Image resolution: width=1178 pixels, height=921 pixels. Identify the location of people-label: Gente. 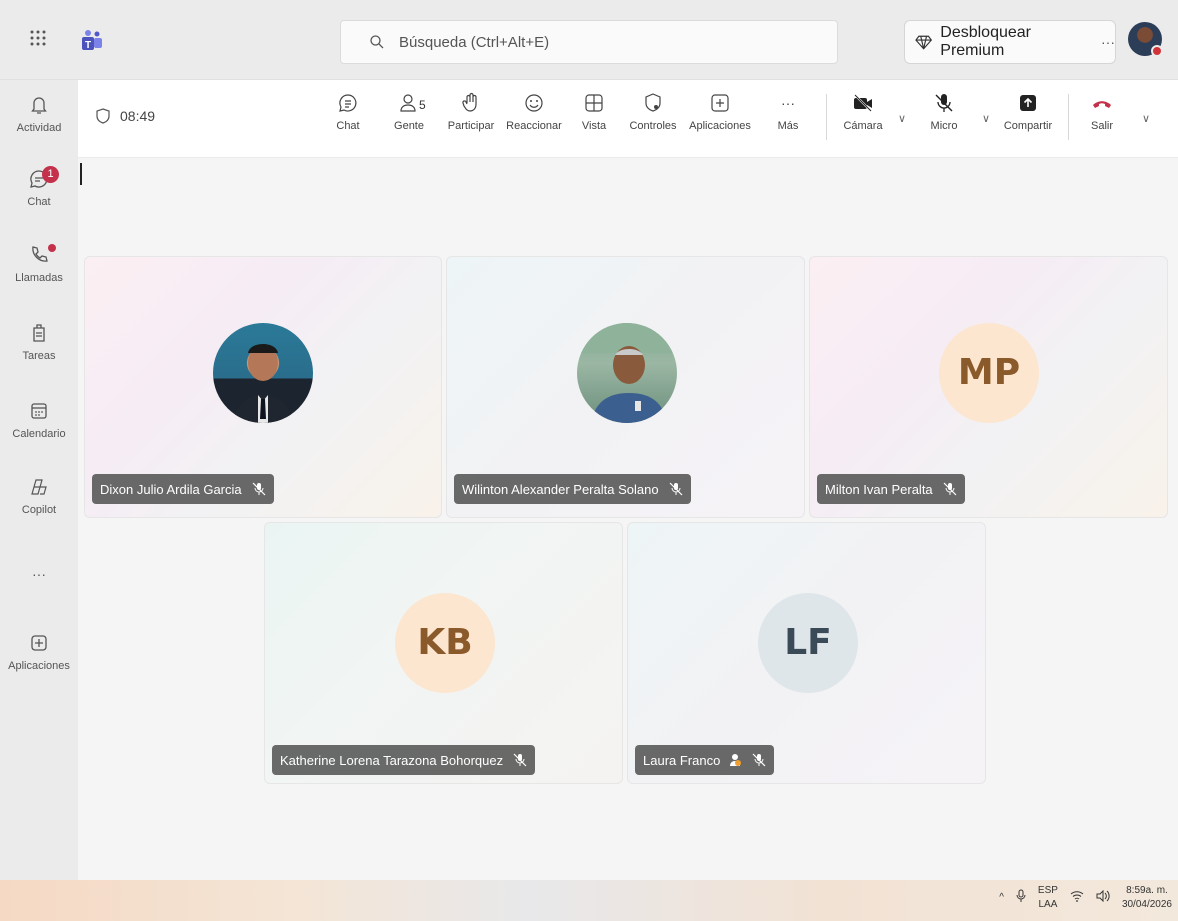
(409, 126).